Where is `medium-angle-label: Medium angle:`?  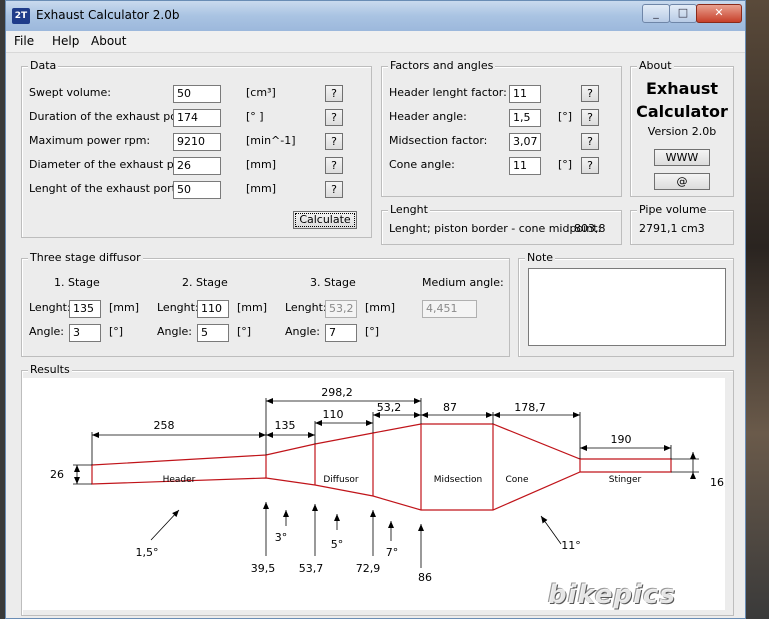 medium-angle-label: Medium angle: is located at coordinates (463, 282).